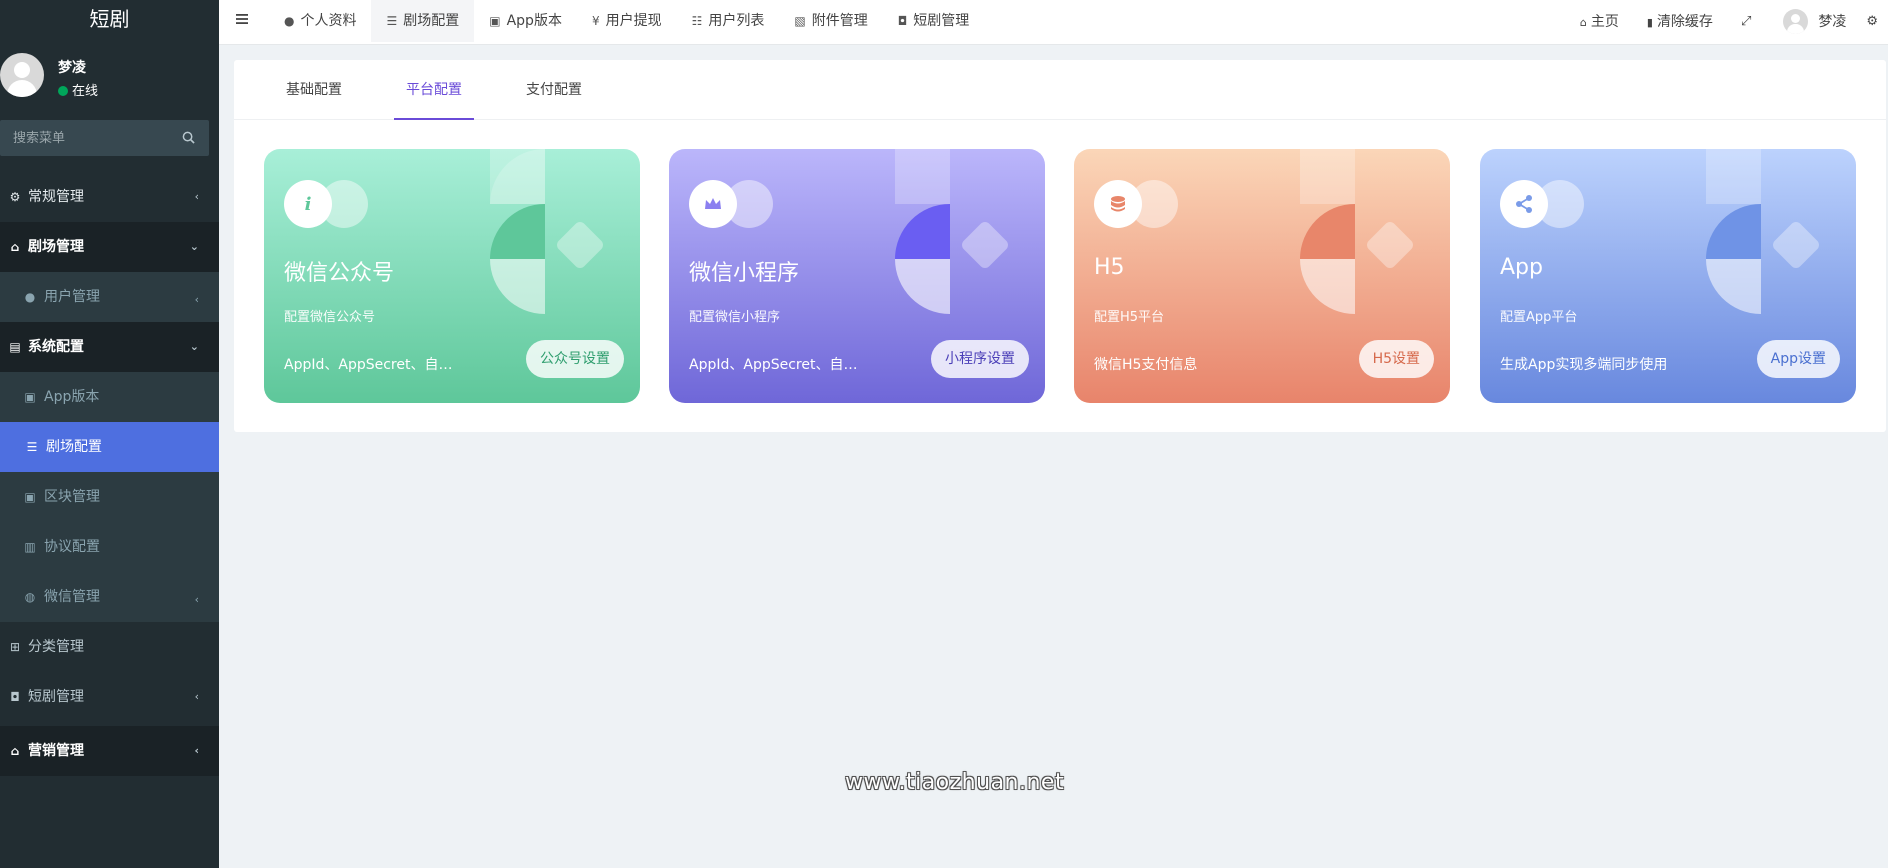  I want to click on watermark: www.tiaozhuan.net, so click(955, 782).